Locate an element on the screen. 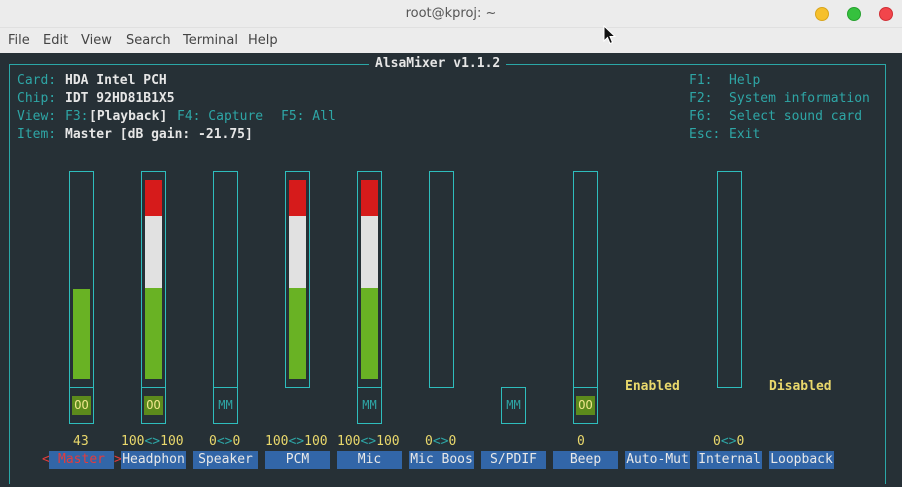 The height and width of the screenshot is (487, 902). window-titlebar: root@kproj: ~ is located at coordinates (451, 14).